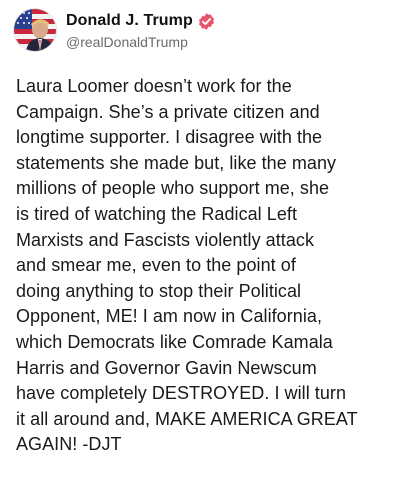 Image resolution: width=418 pixels, height=500 pixels. I want to click on post-header: Donald J. Trump @realDonaldTrump, so click(115, 30).